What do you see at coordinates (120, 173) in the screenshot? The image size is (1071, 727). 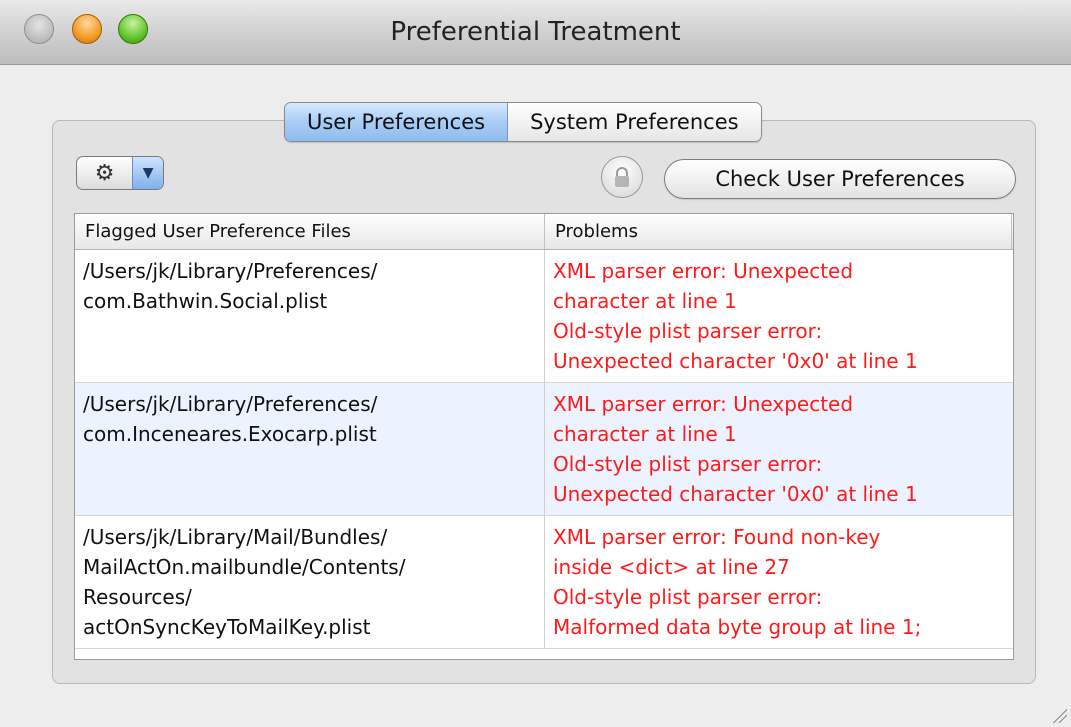 I see `action-menu-button: ⚙ ▼` at bounding box center [120, 173].